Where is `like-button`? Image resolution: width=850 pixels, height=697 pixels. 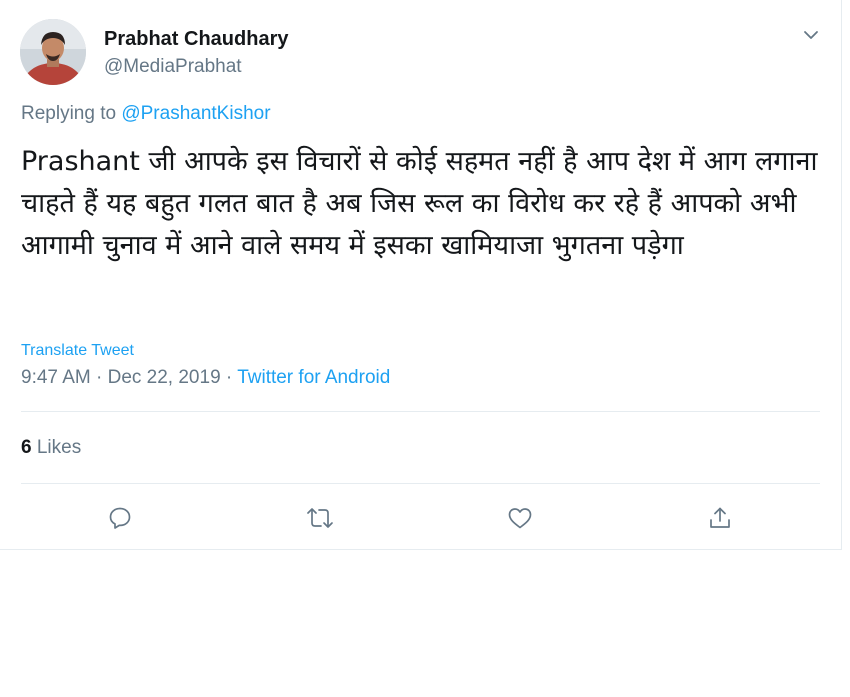 like-button is located at coordinates (520, 518).